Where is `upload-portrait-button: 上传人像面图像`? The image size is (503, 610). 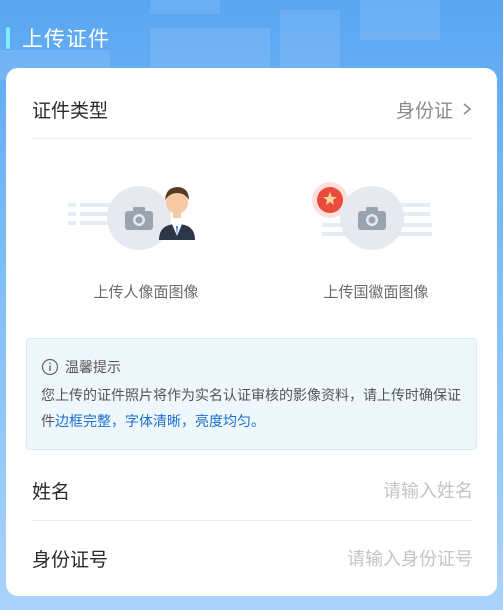
upload-portrait-button: 上传人像面图像 is located at coordinates (146, 248).